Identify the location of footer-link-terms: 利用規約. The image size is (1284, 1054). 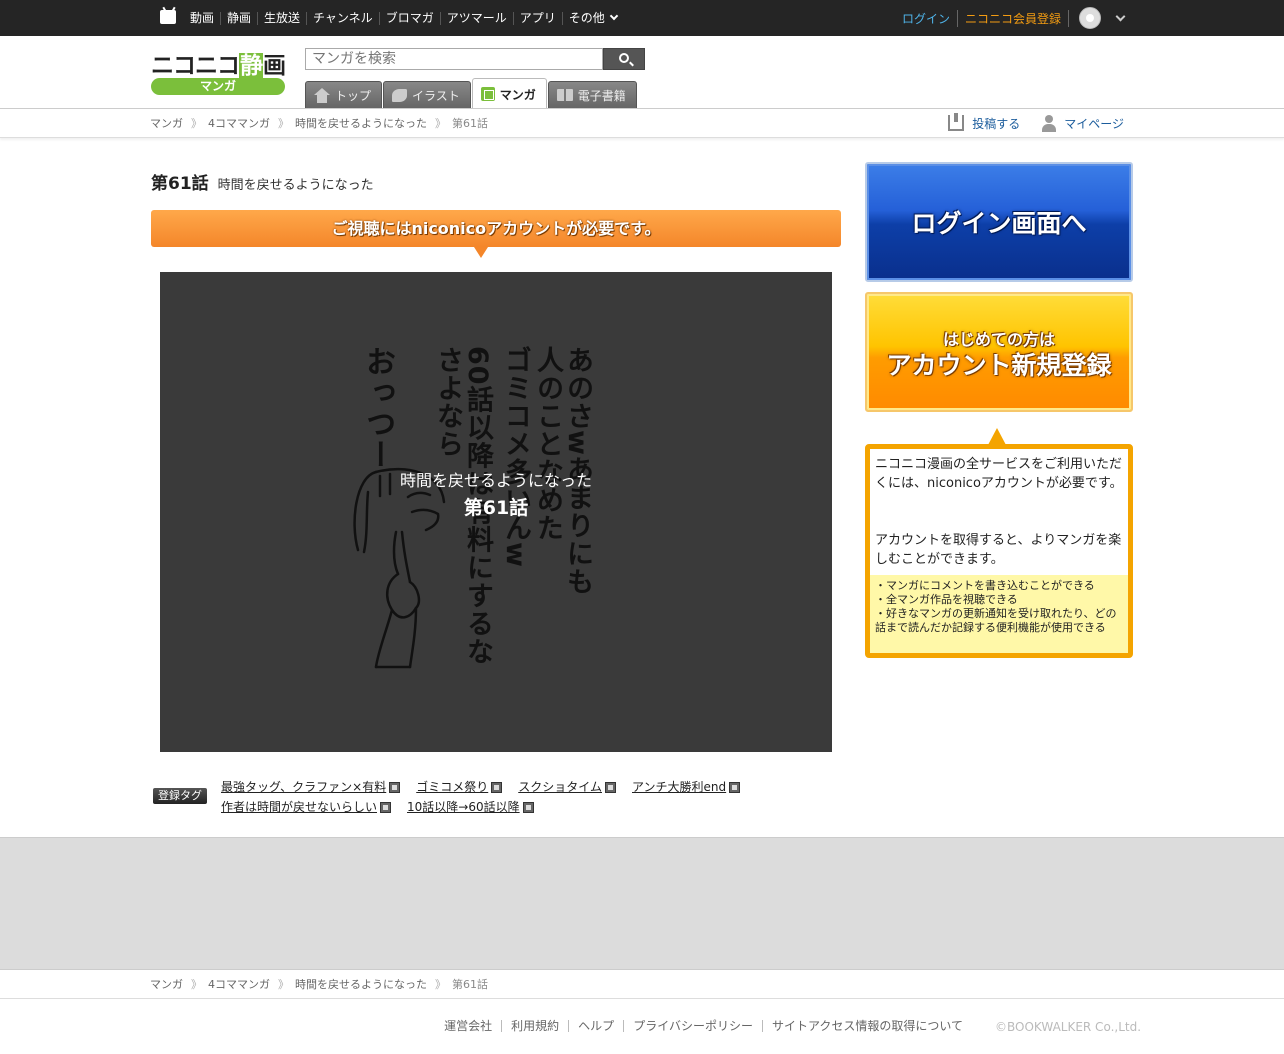
(534, 1026).